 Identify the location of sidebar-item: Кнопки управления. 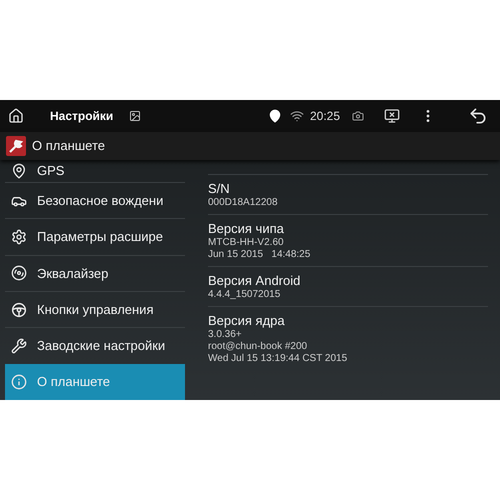
(95, 309).